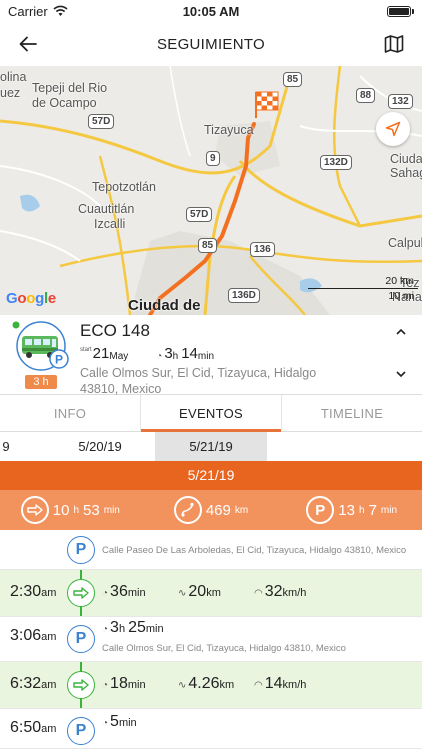  I want to click on date-item-5-20: 5/20/19, so click(100, 446).